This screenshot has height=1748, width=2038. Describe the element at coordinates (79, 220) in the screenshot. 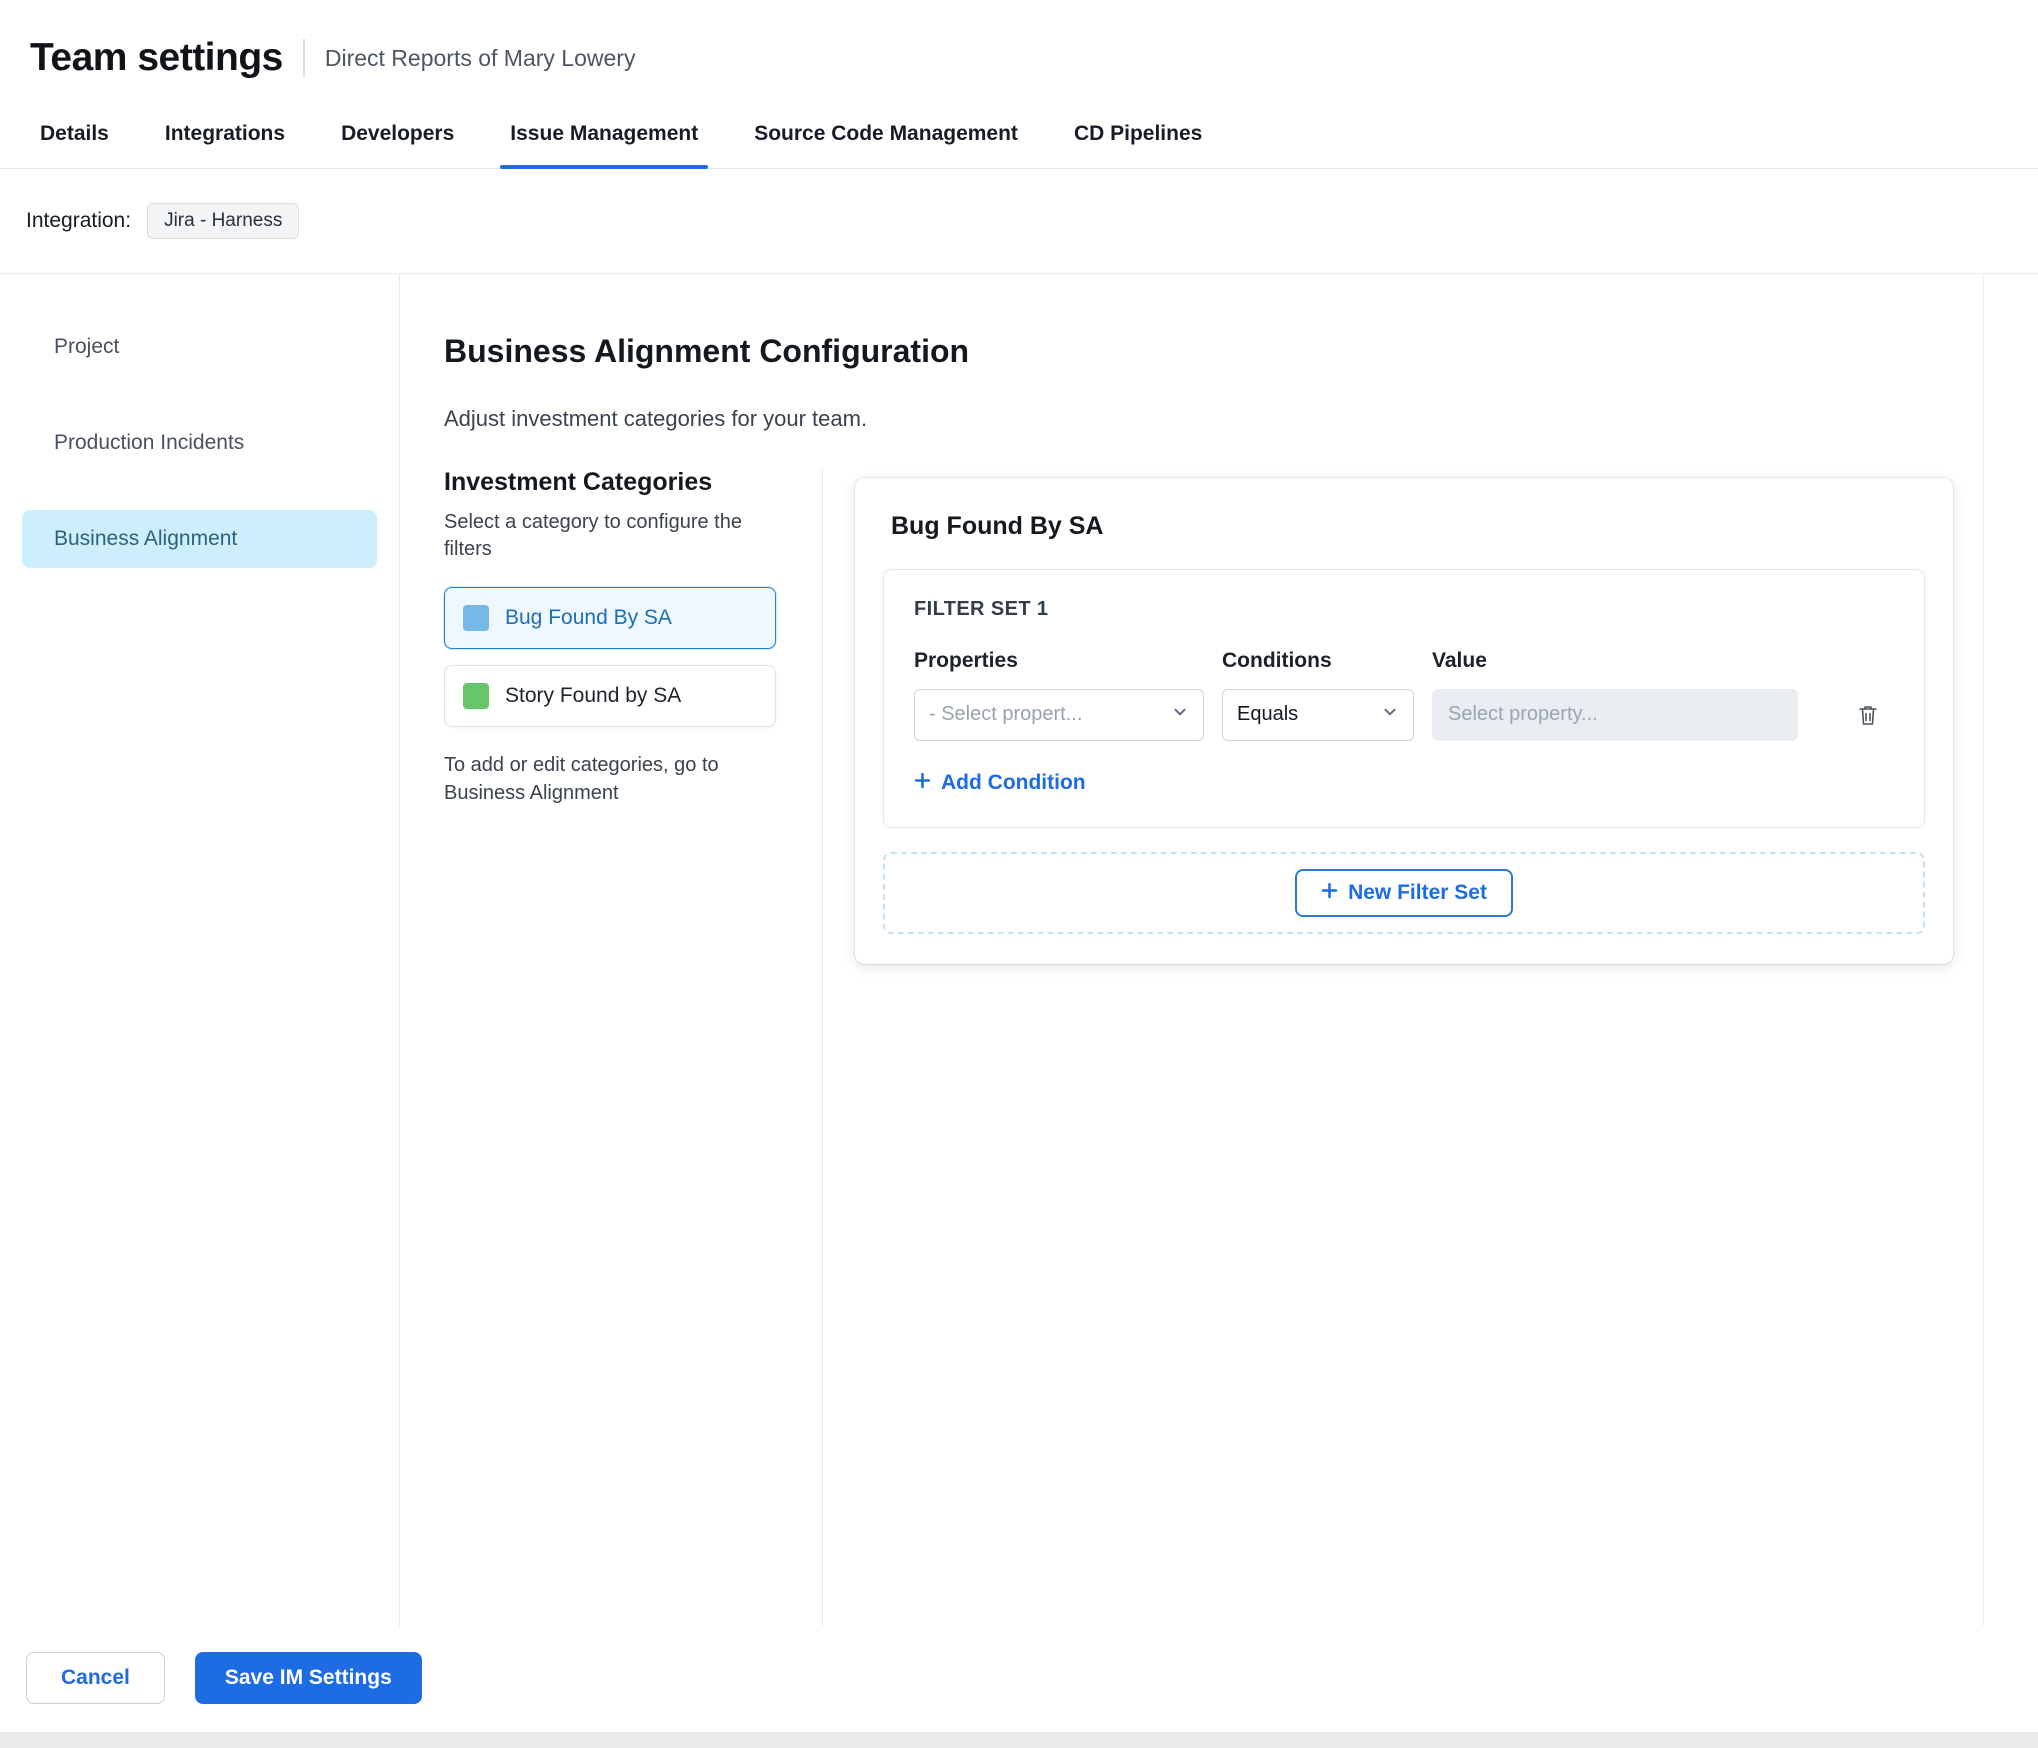

I see `integration-label: Integration:` at that location.